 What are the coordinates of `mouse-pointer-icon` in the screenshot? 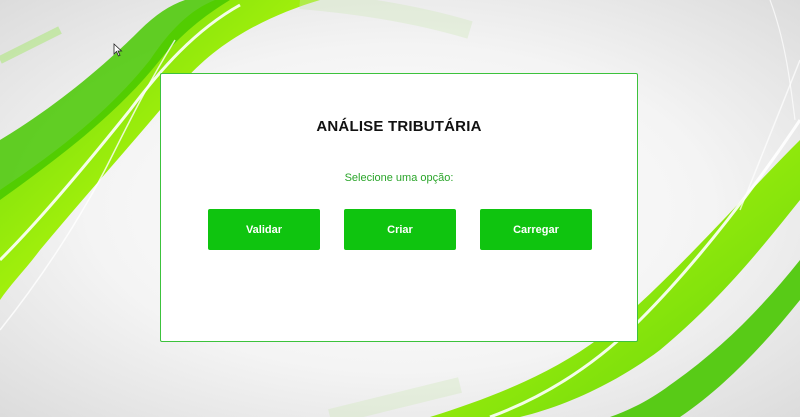 It's located at (118, 50).